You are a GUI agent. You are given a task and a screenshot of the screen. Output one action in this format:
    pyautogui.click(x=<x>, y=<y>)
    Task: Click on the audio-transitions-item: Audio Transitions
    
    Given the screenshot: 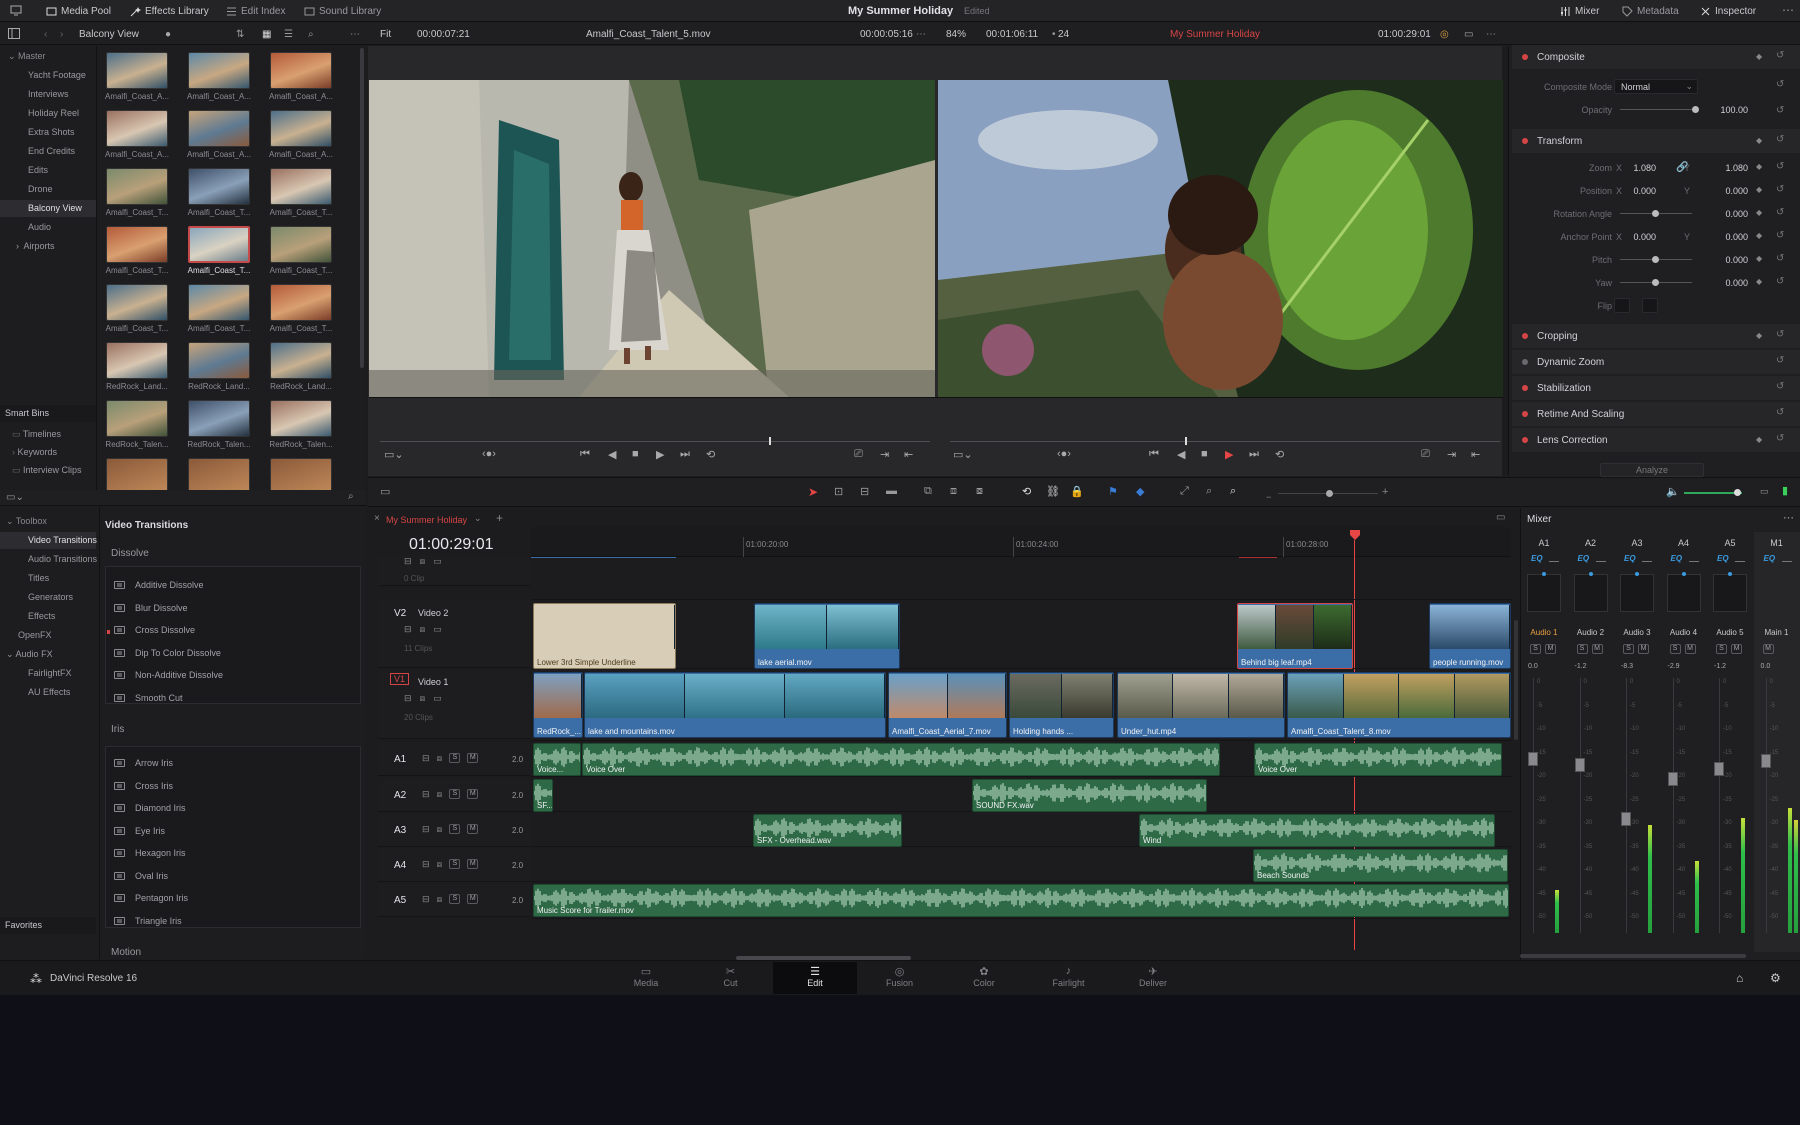 What is the action you would take?
    pyautogui.click(x=48, y=559)
    